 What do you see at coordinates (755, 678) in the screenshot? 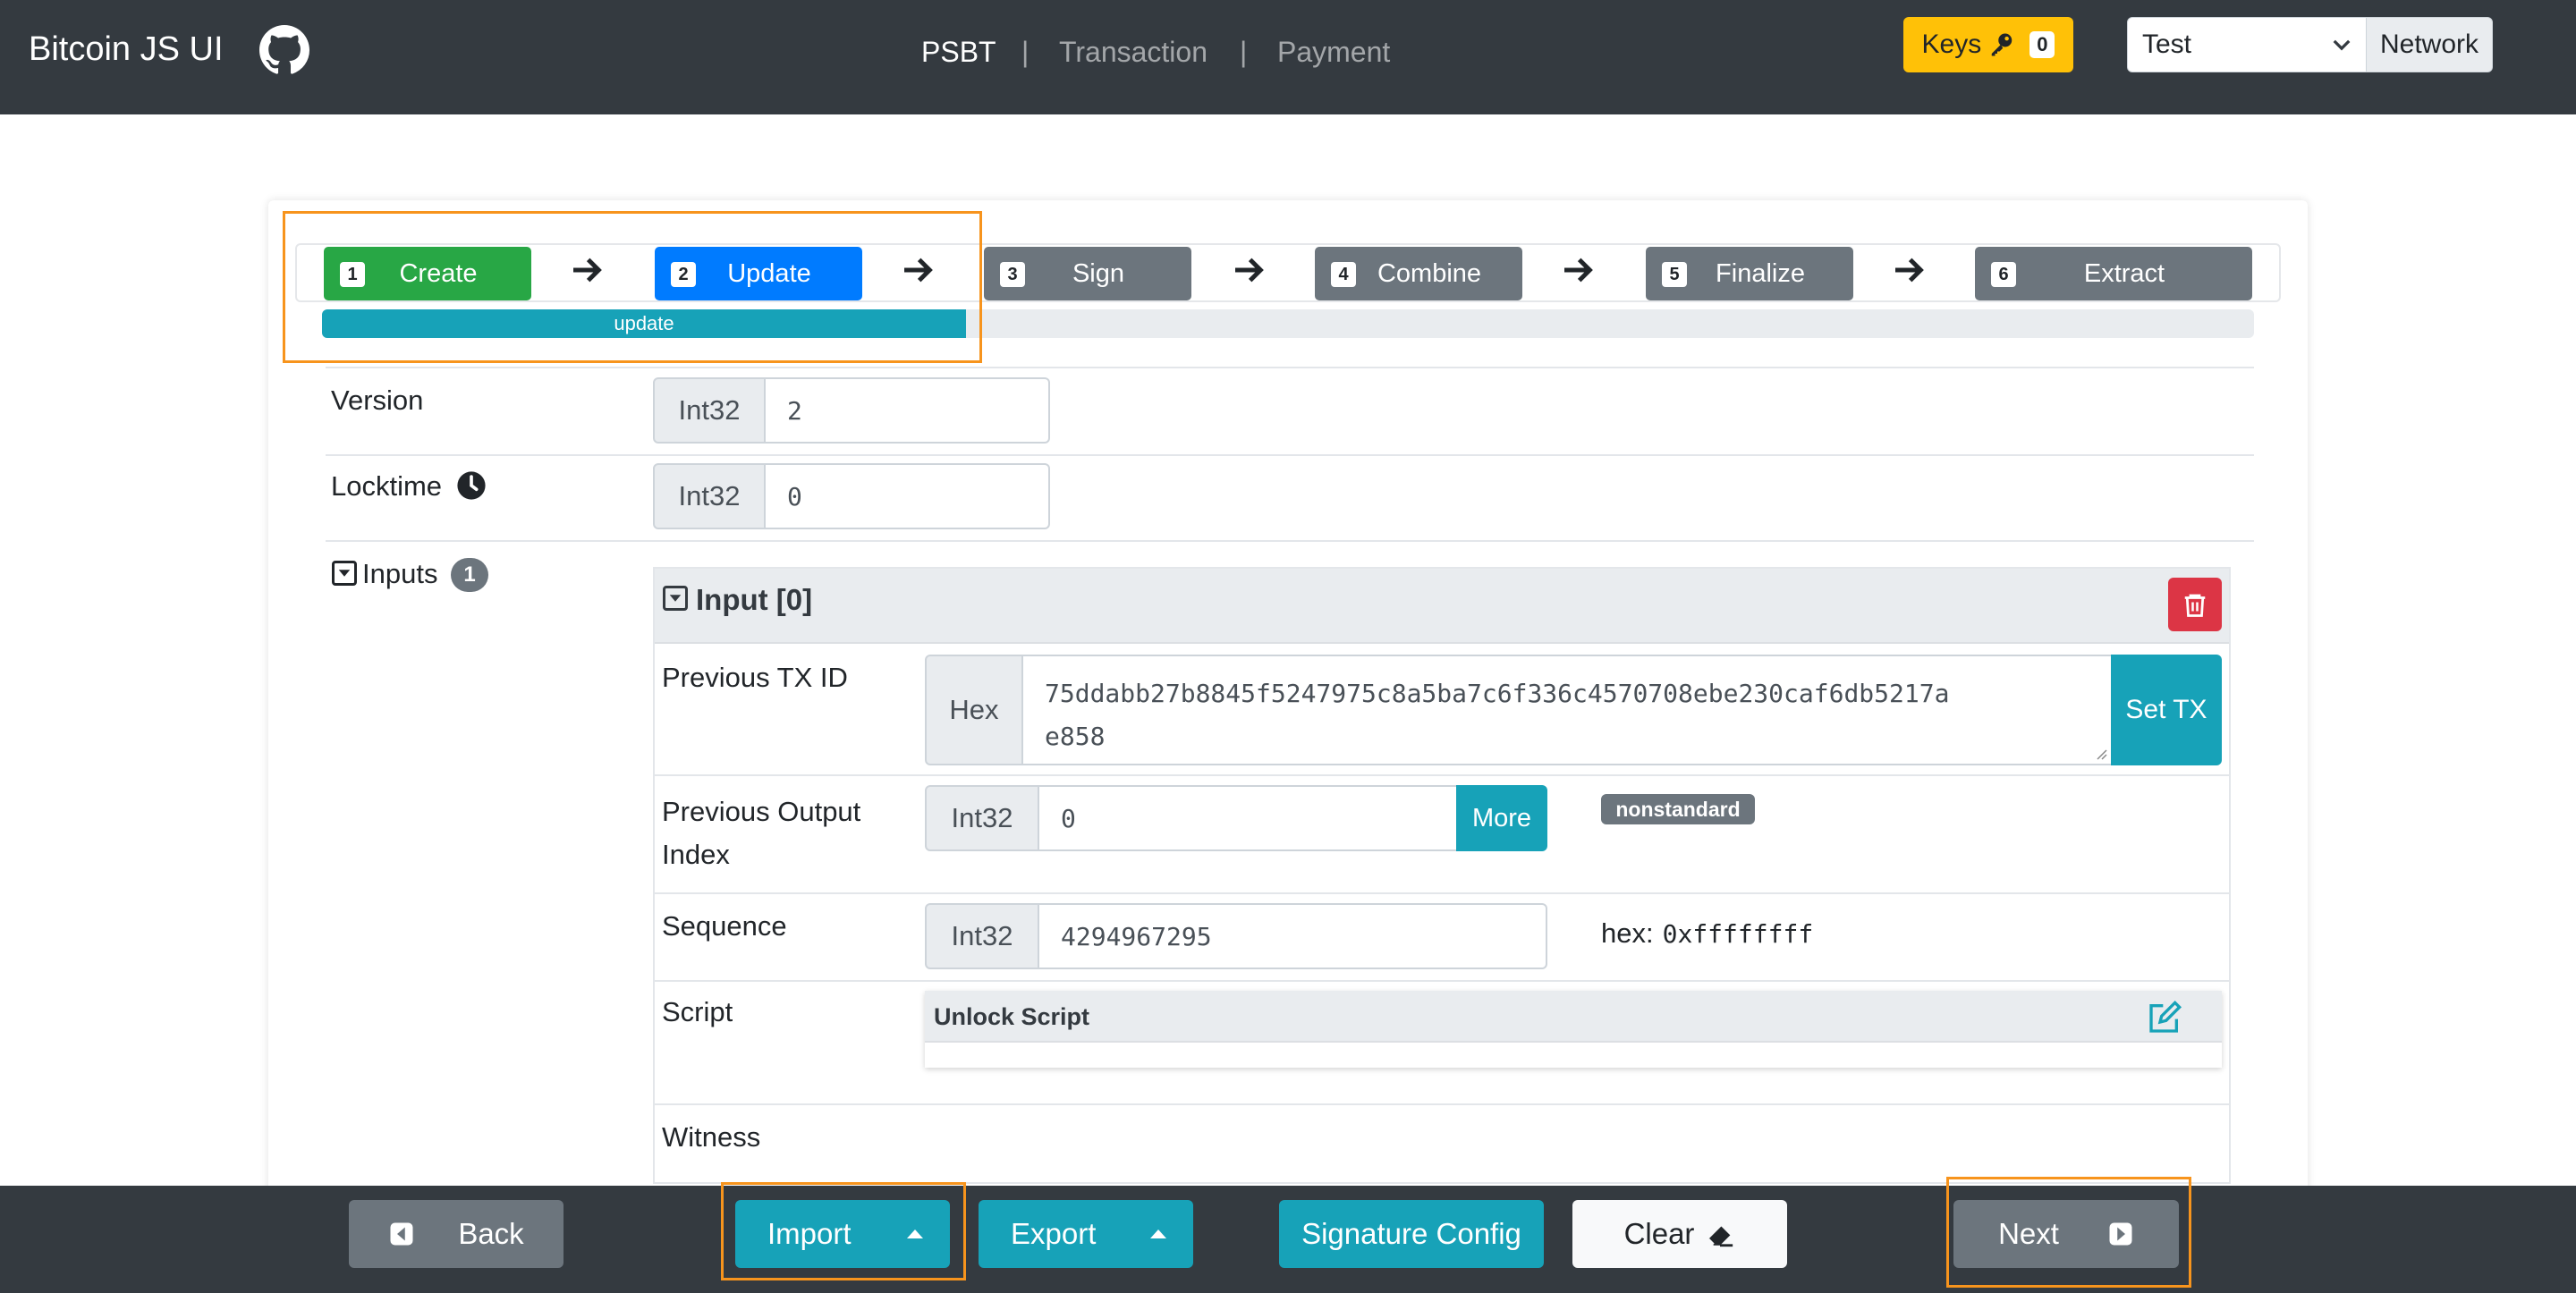
I see `prev-txid-label: Previous TX ID` at bounding box center [755, 678].